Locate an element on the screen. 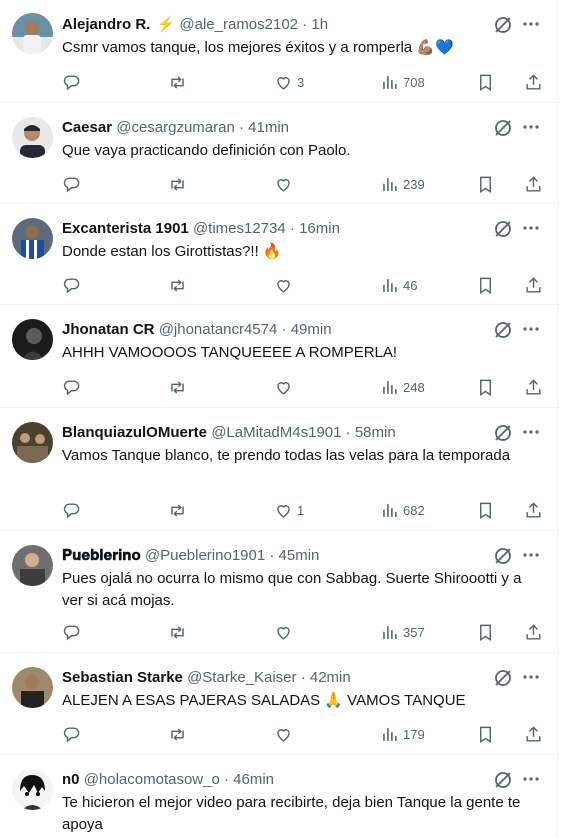 The height and width of the screenshot is (838, 582). timestamp: 1h is located at coordinates (319, 24).